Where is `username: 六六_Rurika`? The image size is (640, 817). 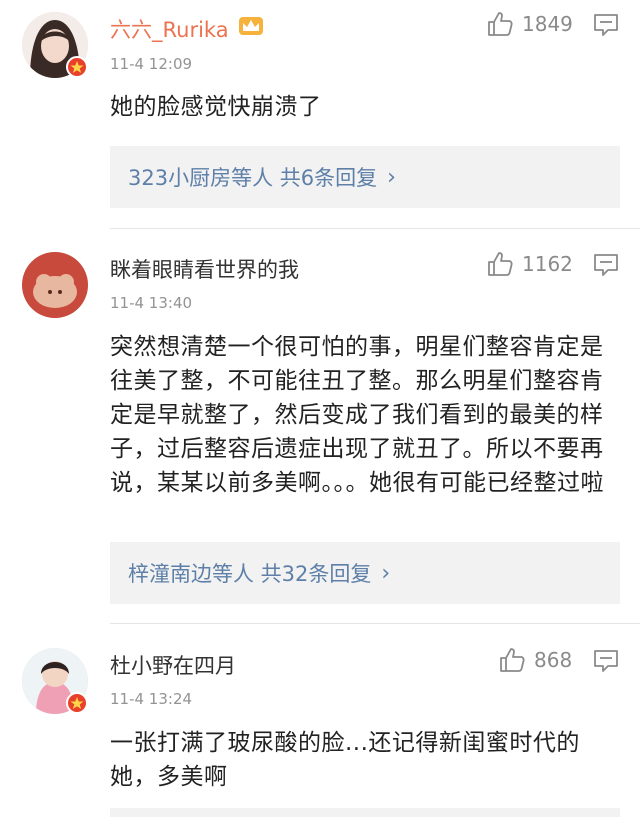
username: 六六_Rurika is located at coordinates (169, 29).